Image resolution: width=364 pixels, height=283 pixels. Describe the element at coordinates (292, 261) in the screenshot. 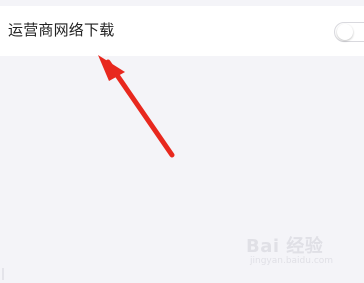

I see `watermark-url: jingyan.baidu.com` at that location.